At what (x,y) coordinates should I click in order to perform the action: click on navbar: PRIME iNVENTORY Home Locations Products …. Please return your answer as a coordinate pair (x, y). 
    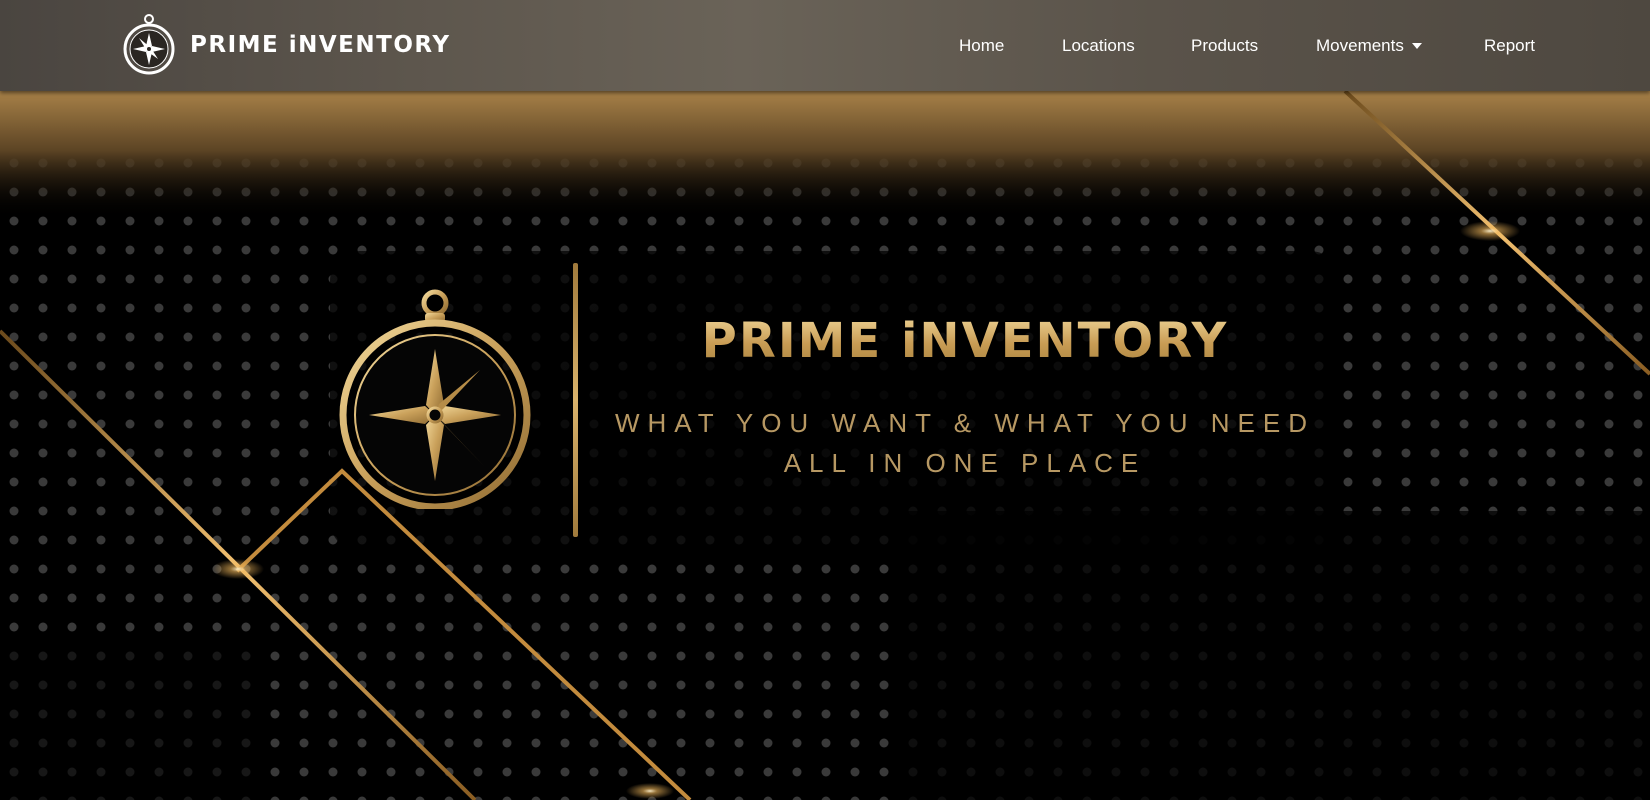
    Looking at the image, I should click on (825, 45).